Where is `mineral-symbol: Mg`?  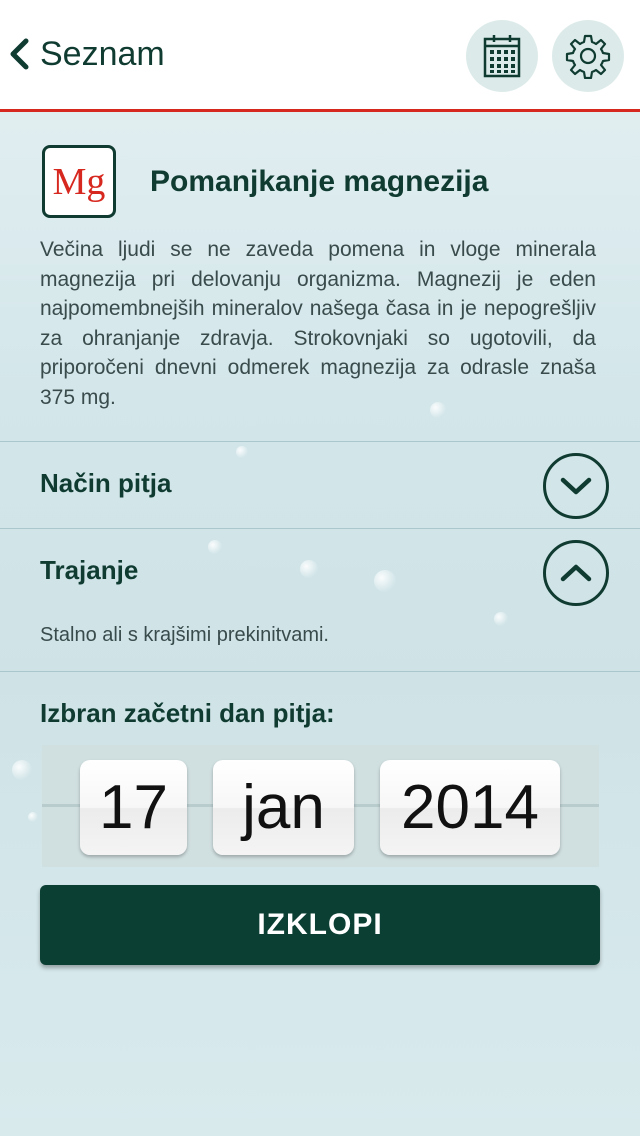 mineral-symbol: Mg is located at coordinates (79, 181).